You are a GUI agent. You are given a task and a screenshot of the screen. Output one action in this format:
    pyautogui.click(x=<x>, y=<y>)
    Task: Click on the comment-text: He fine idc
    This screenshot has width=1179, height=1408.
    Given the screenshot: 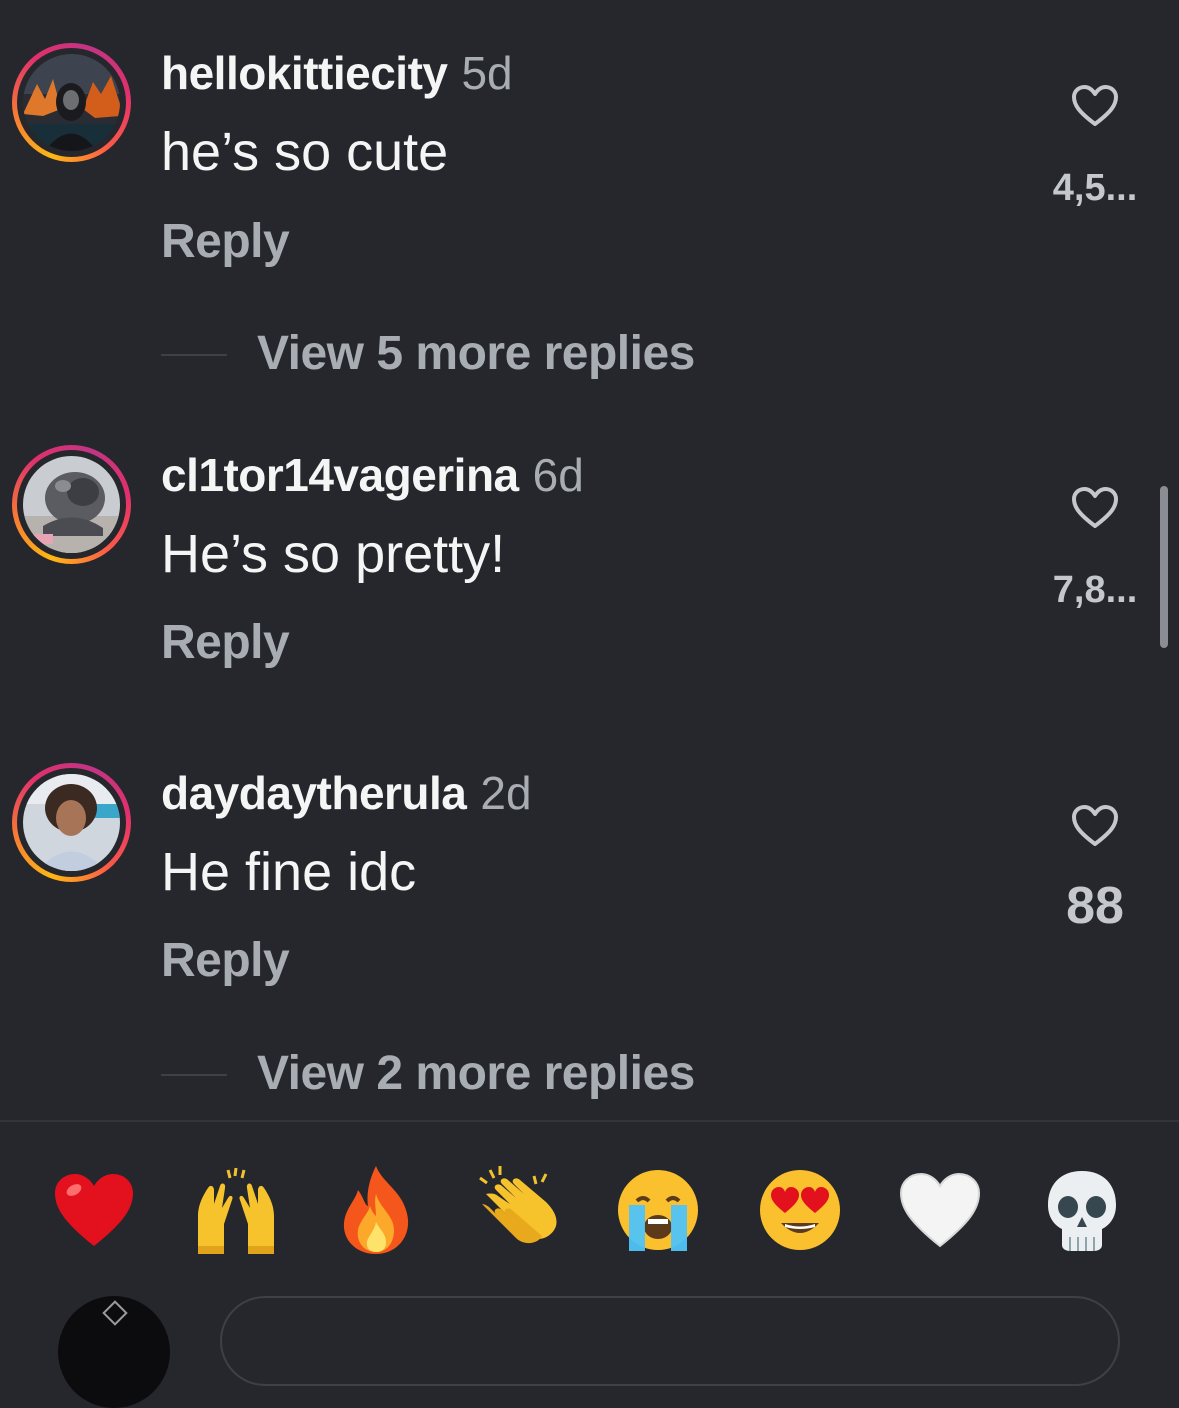 What is the action you would take?
    pyautogui.click(x=289, y=872)
    